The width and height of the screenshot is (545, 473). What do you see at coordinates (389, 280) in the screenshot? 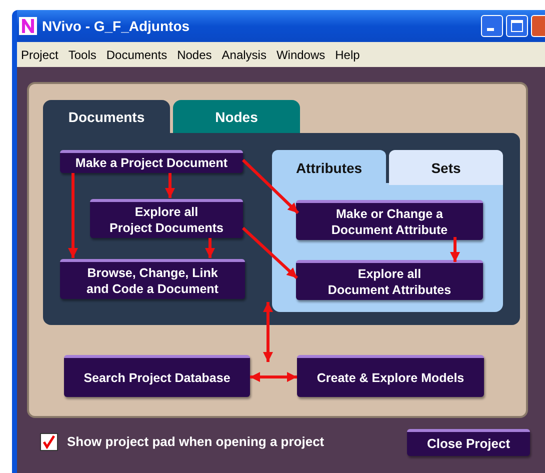
I see `action-button: Explore all Document Attributes` at bounding box center [389, 280].